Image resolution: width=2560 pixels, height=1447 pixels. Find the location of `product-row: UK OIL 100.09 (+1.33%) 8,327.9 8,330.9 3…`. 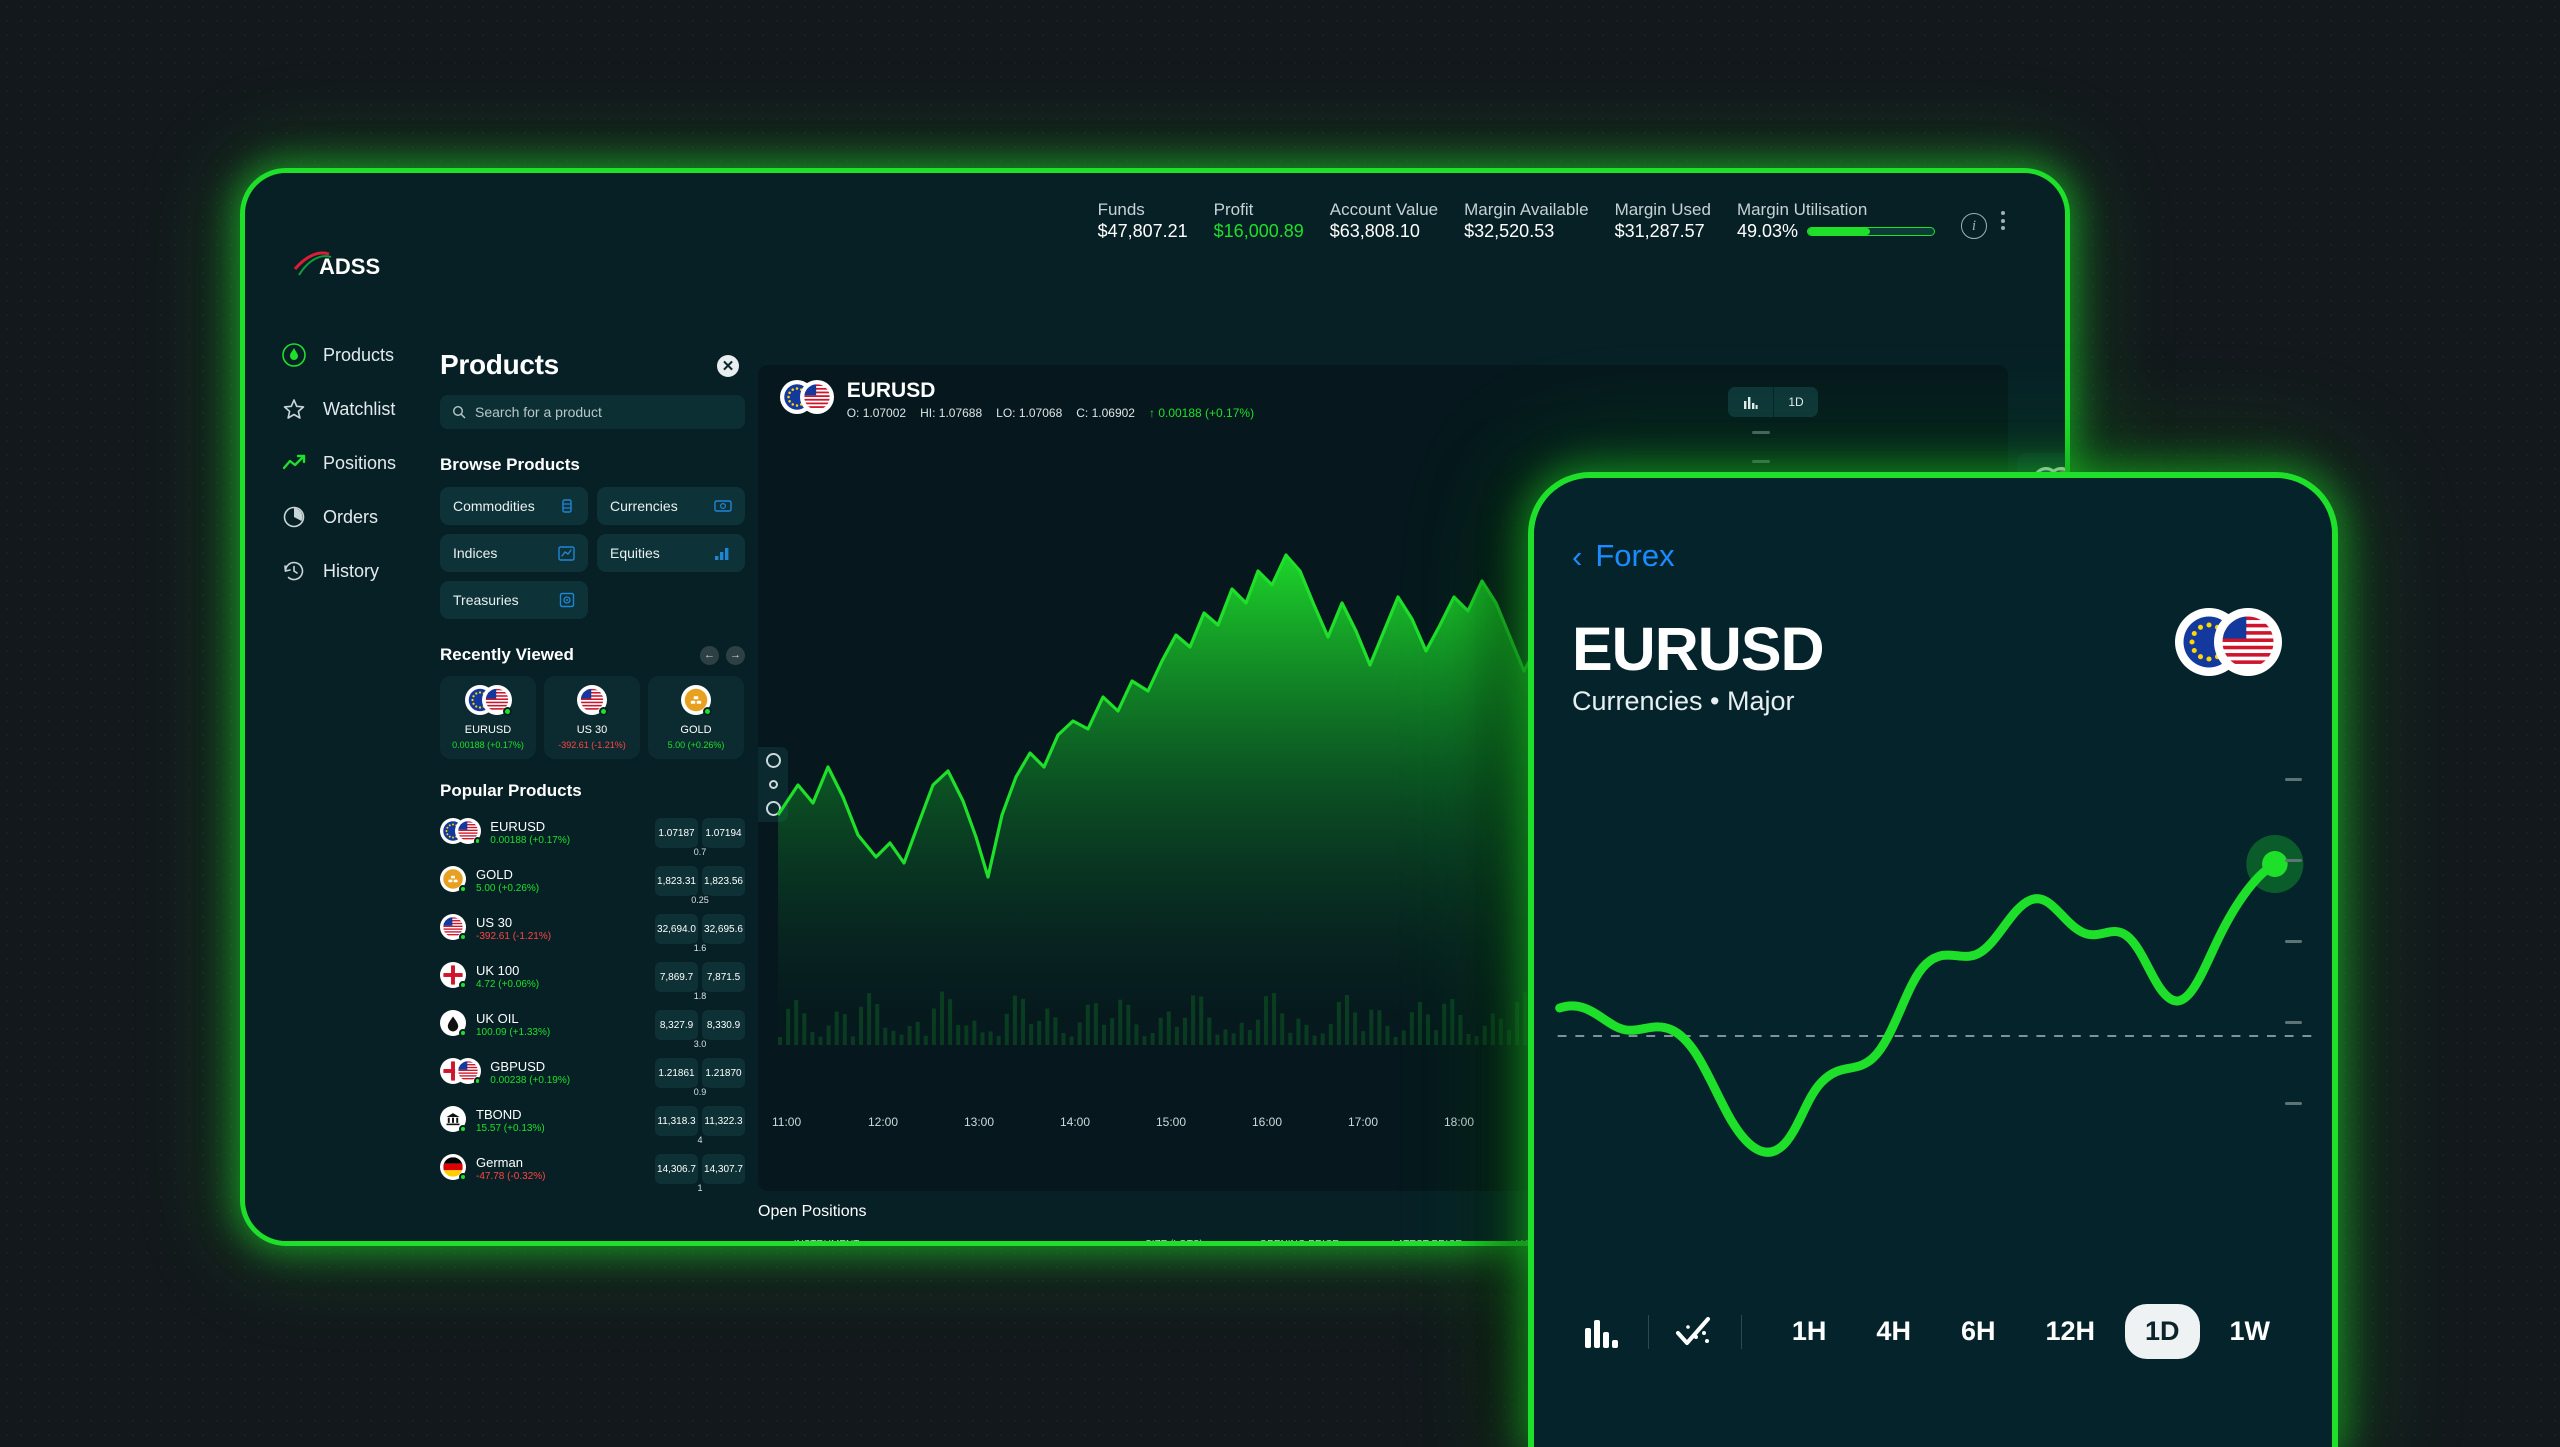

product-row: UK OIL 100.09 (+1.33%) 8,327.9 8,330.9 3… is located at coordinates (592, 1025).